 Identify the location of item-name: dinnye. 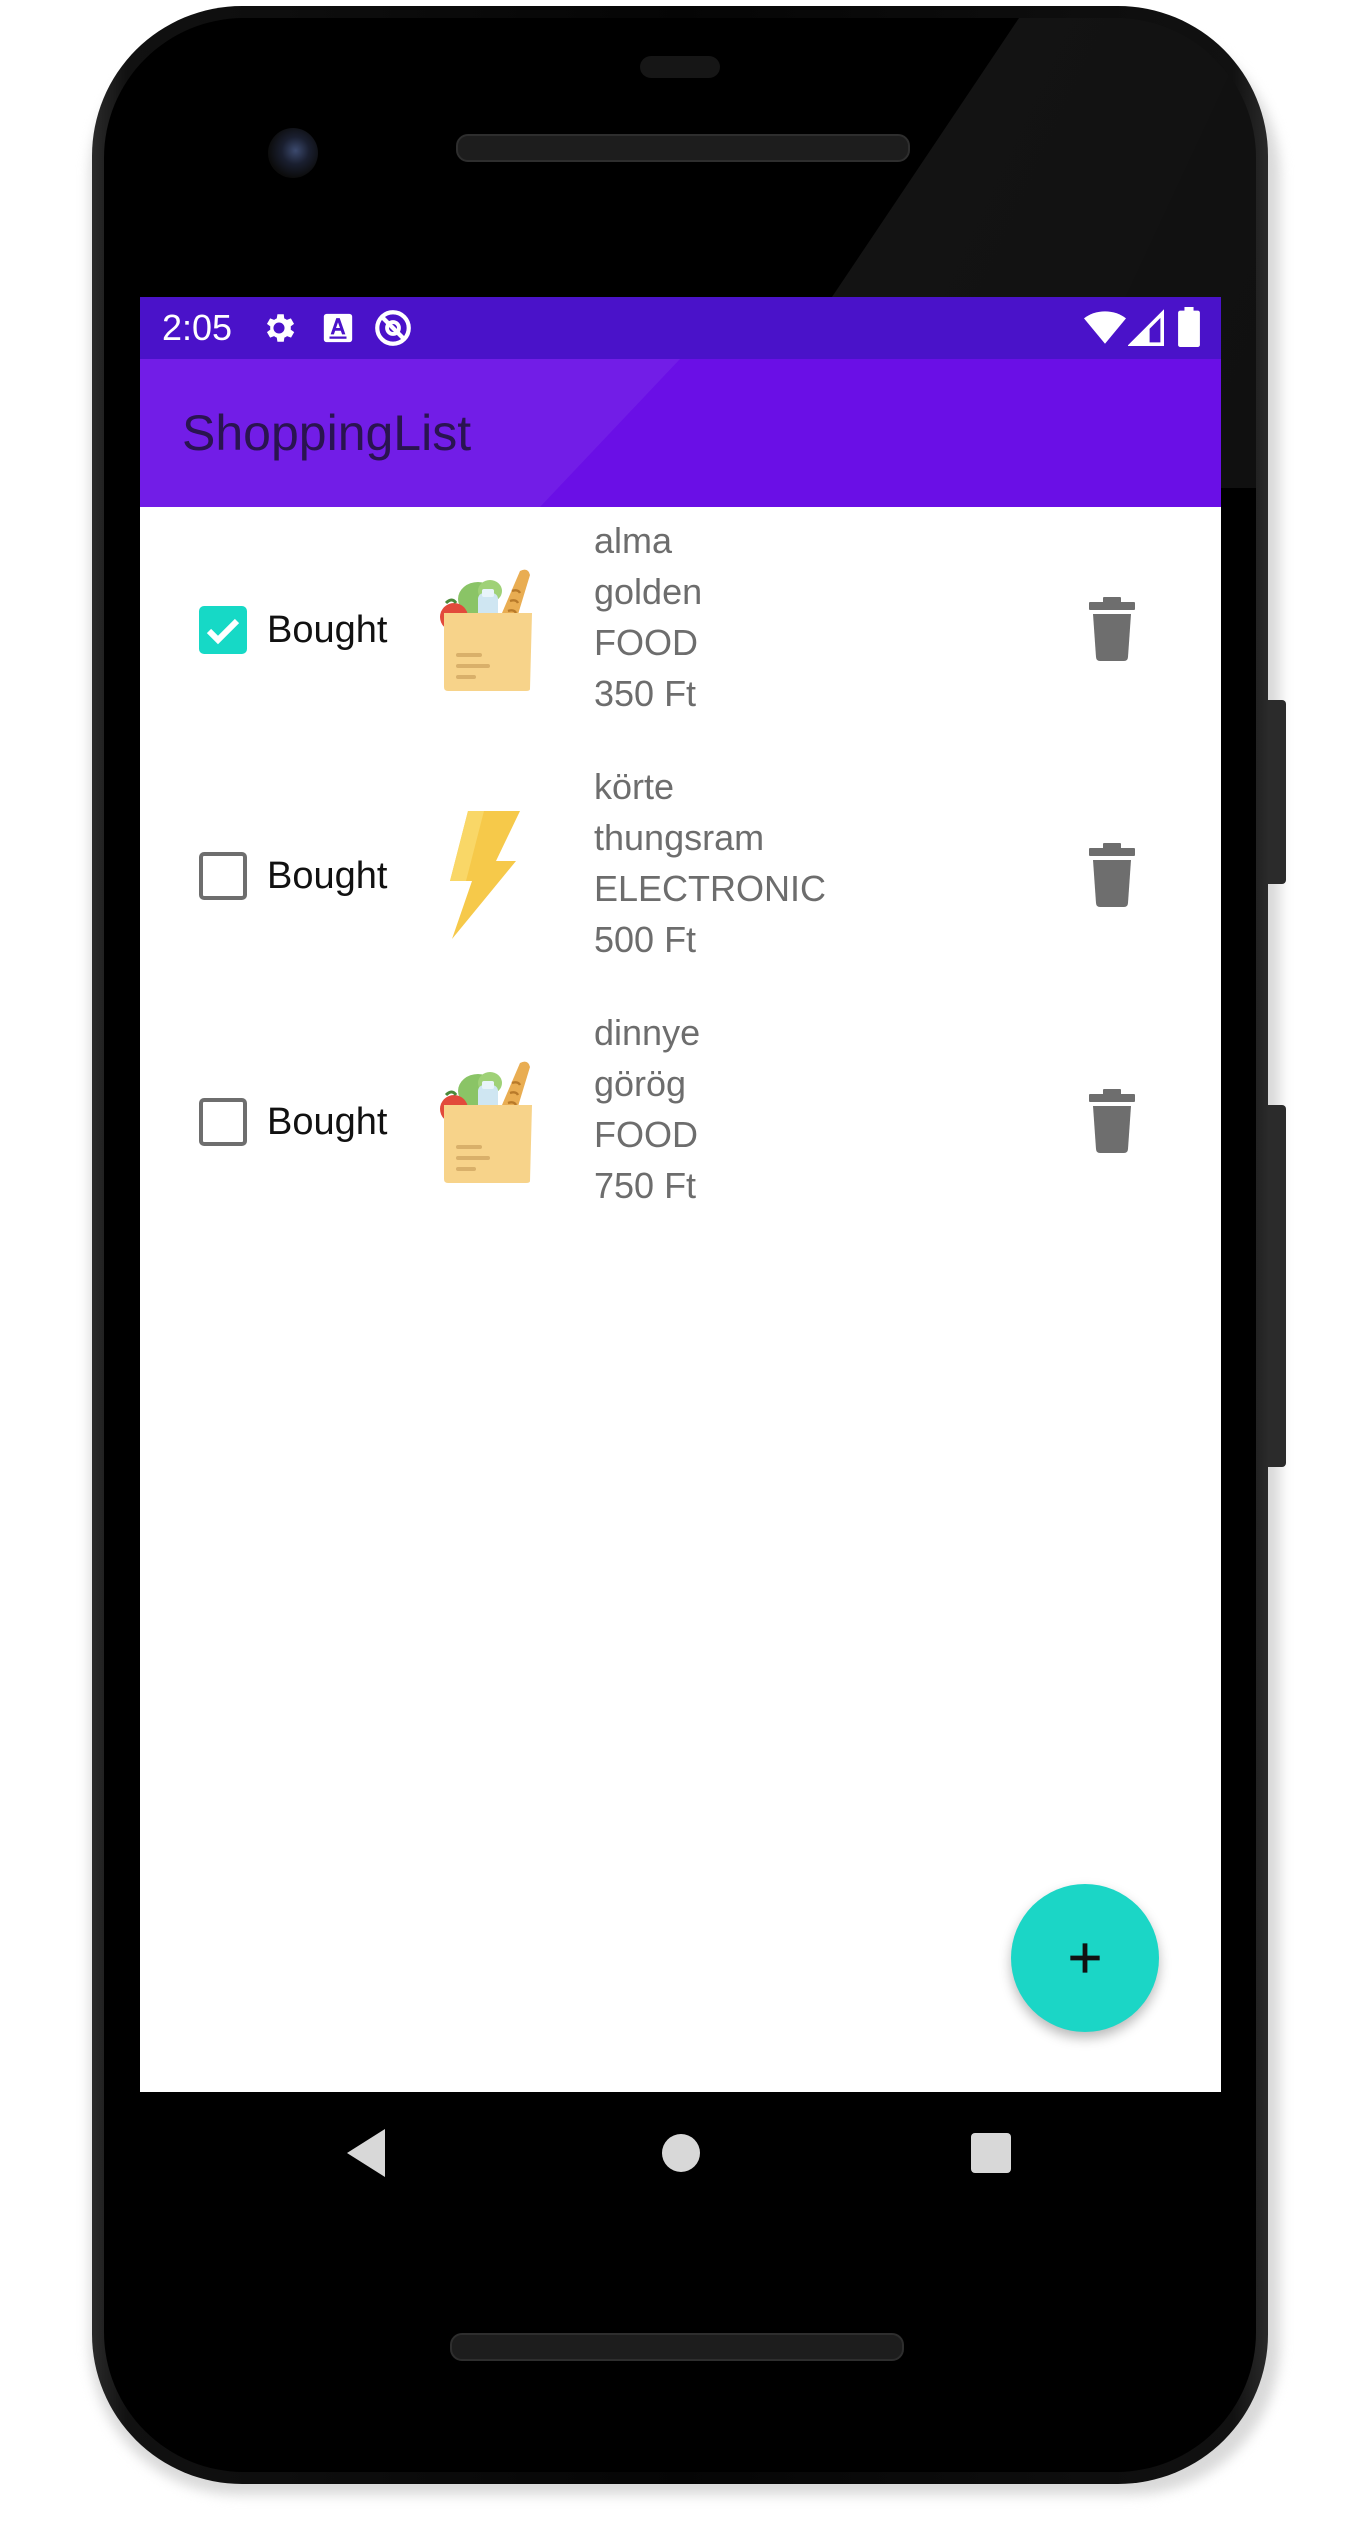
(647, 1032).